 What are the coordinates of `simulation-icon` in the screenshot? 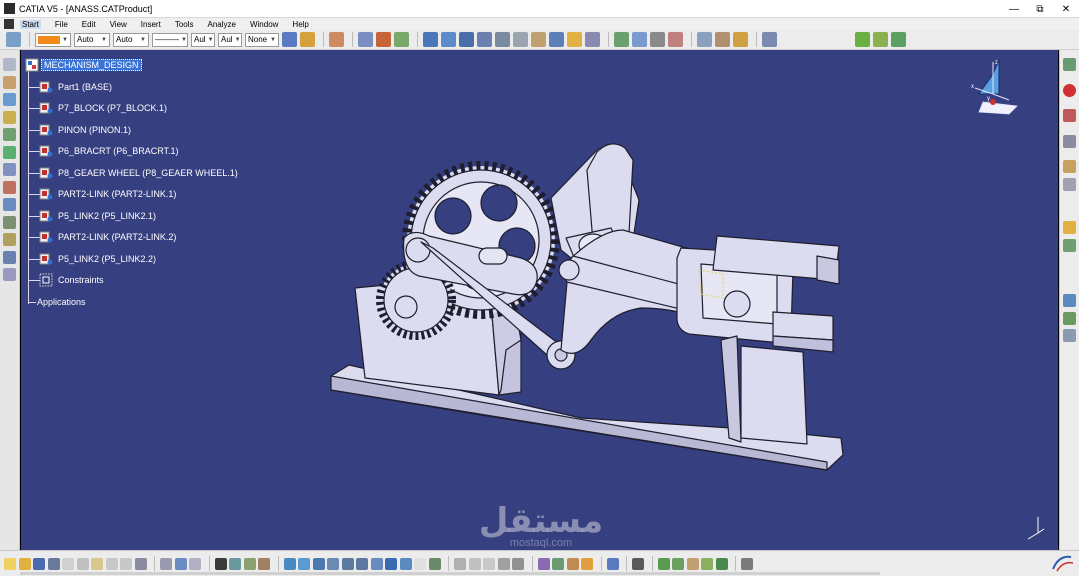 It's located at (558, 563).